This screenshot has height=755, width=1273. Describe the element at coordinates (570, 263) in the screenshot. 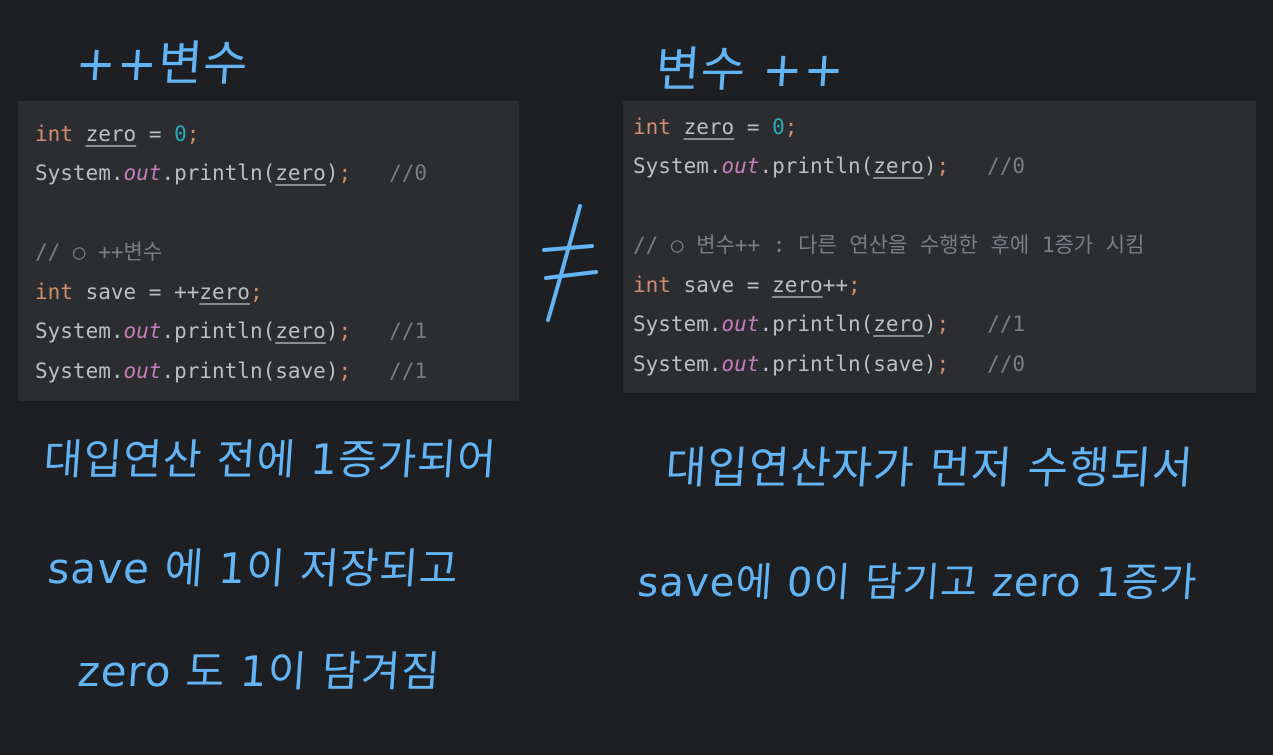

I see `not-equal-icon` at that location.